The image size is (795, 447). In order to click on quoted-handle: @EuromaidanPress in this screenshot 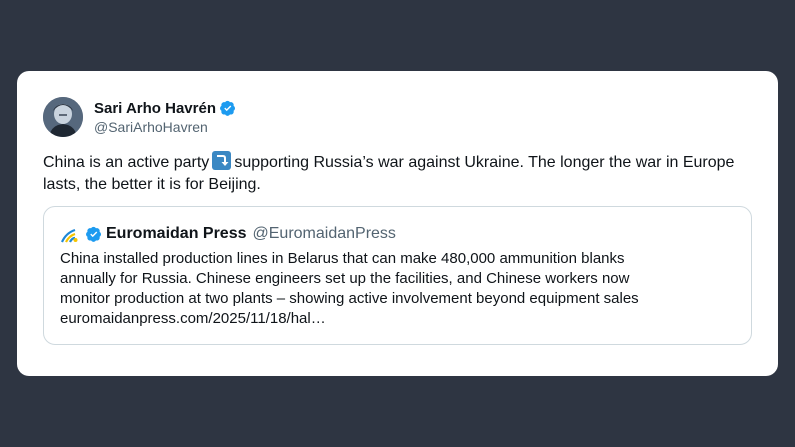, I will do `click(324, 234)`.